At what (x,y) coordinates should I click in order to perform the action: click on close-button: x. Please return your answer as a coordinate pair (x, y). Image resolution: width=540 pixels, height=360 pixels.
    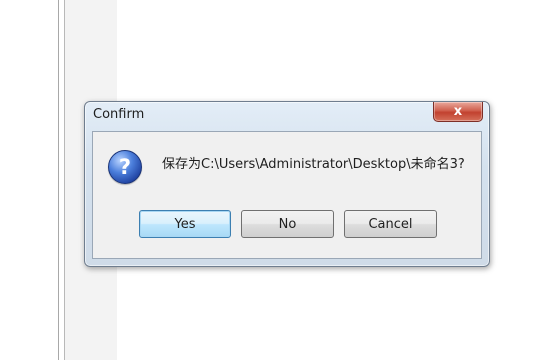
    Looking at the image, I should click on (458, 112).